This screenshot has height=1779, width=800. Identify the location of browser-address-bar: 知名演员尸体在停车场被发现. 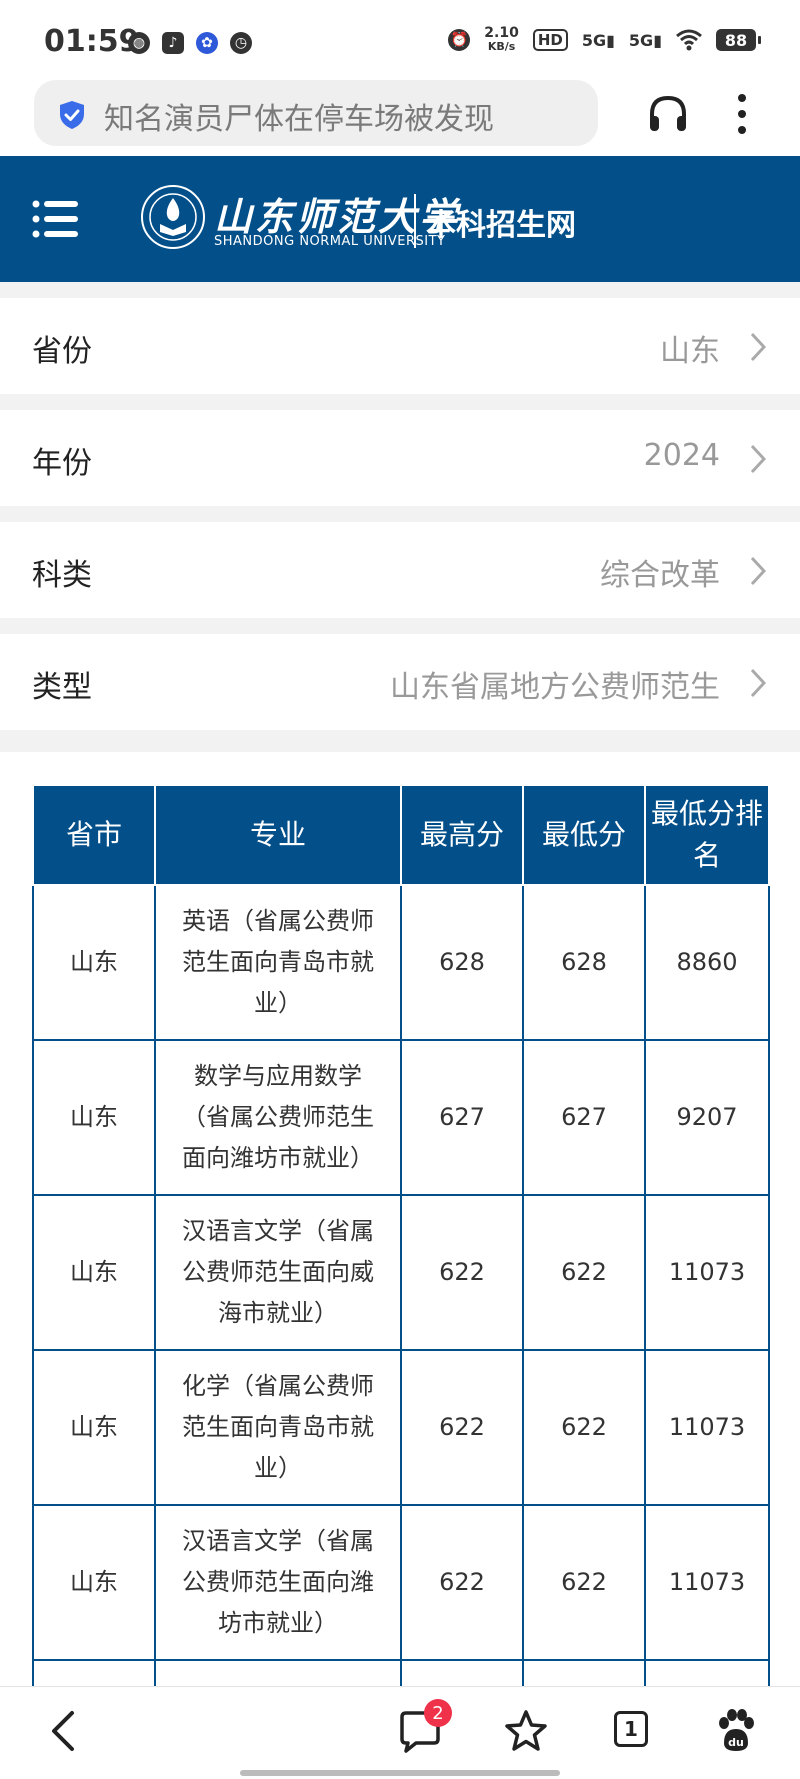
(400, 118).